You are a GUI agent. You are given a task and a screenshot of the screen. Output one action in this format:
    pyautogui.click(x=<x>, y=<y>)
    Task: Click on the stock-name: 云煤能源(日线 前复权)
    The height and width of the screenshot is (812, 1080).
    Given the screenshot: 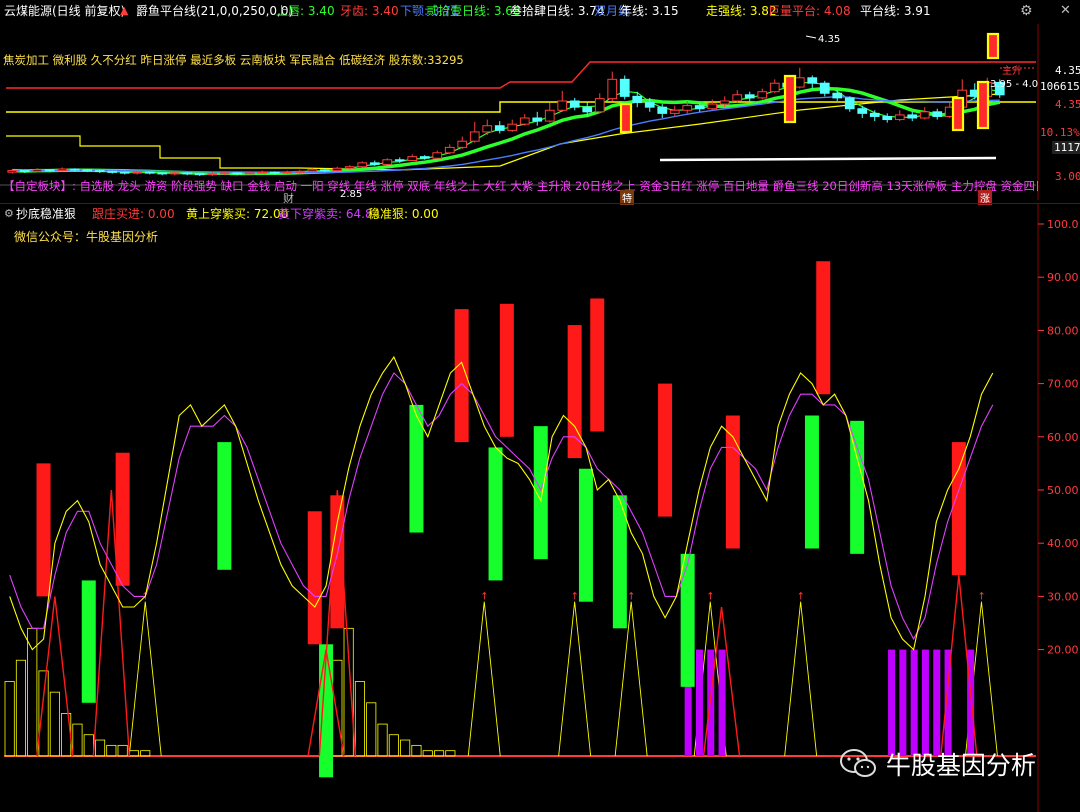 What is the action you would take?
    pyautogui.click(x=64, y=11)
    